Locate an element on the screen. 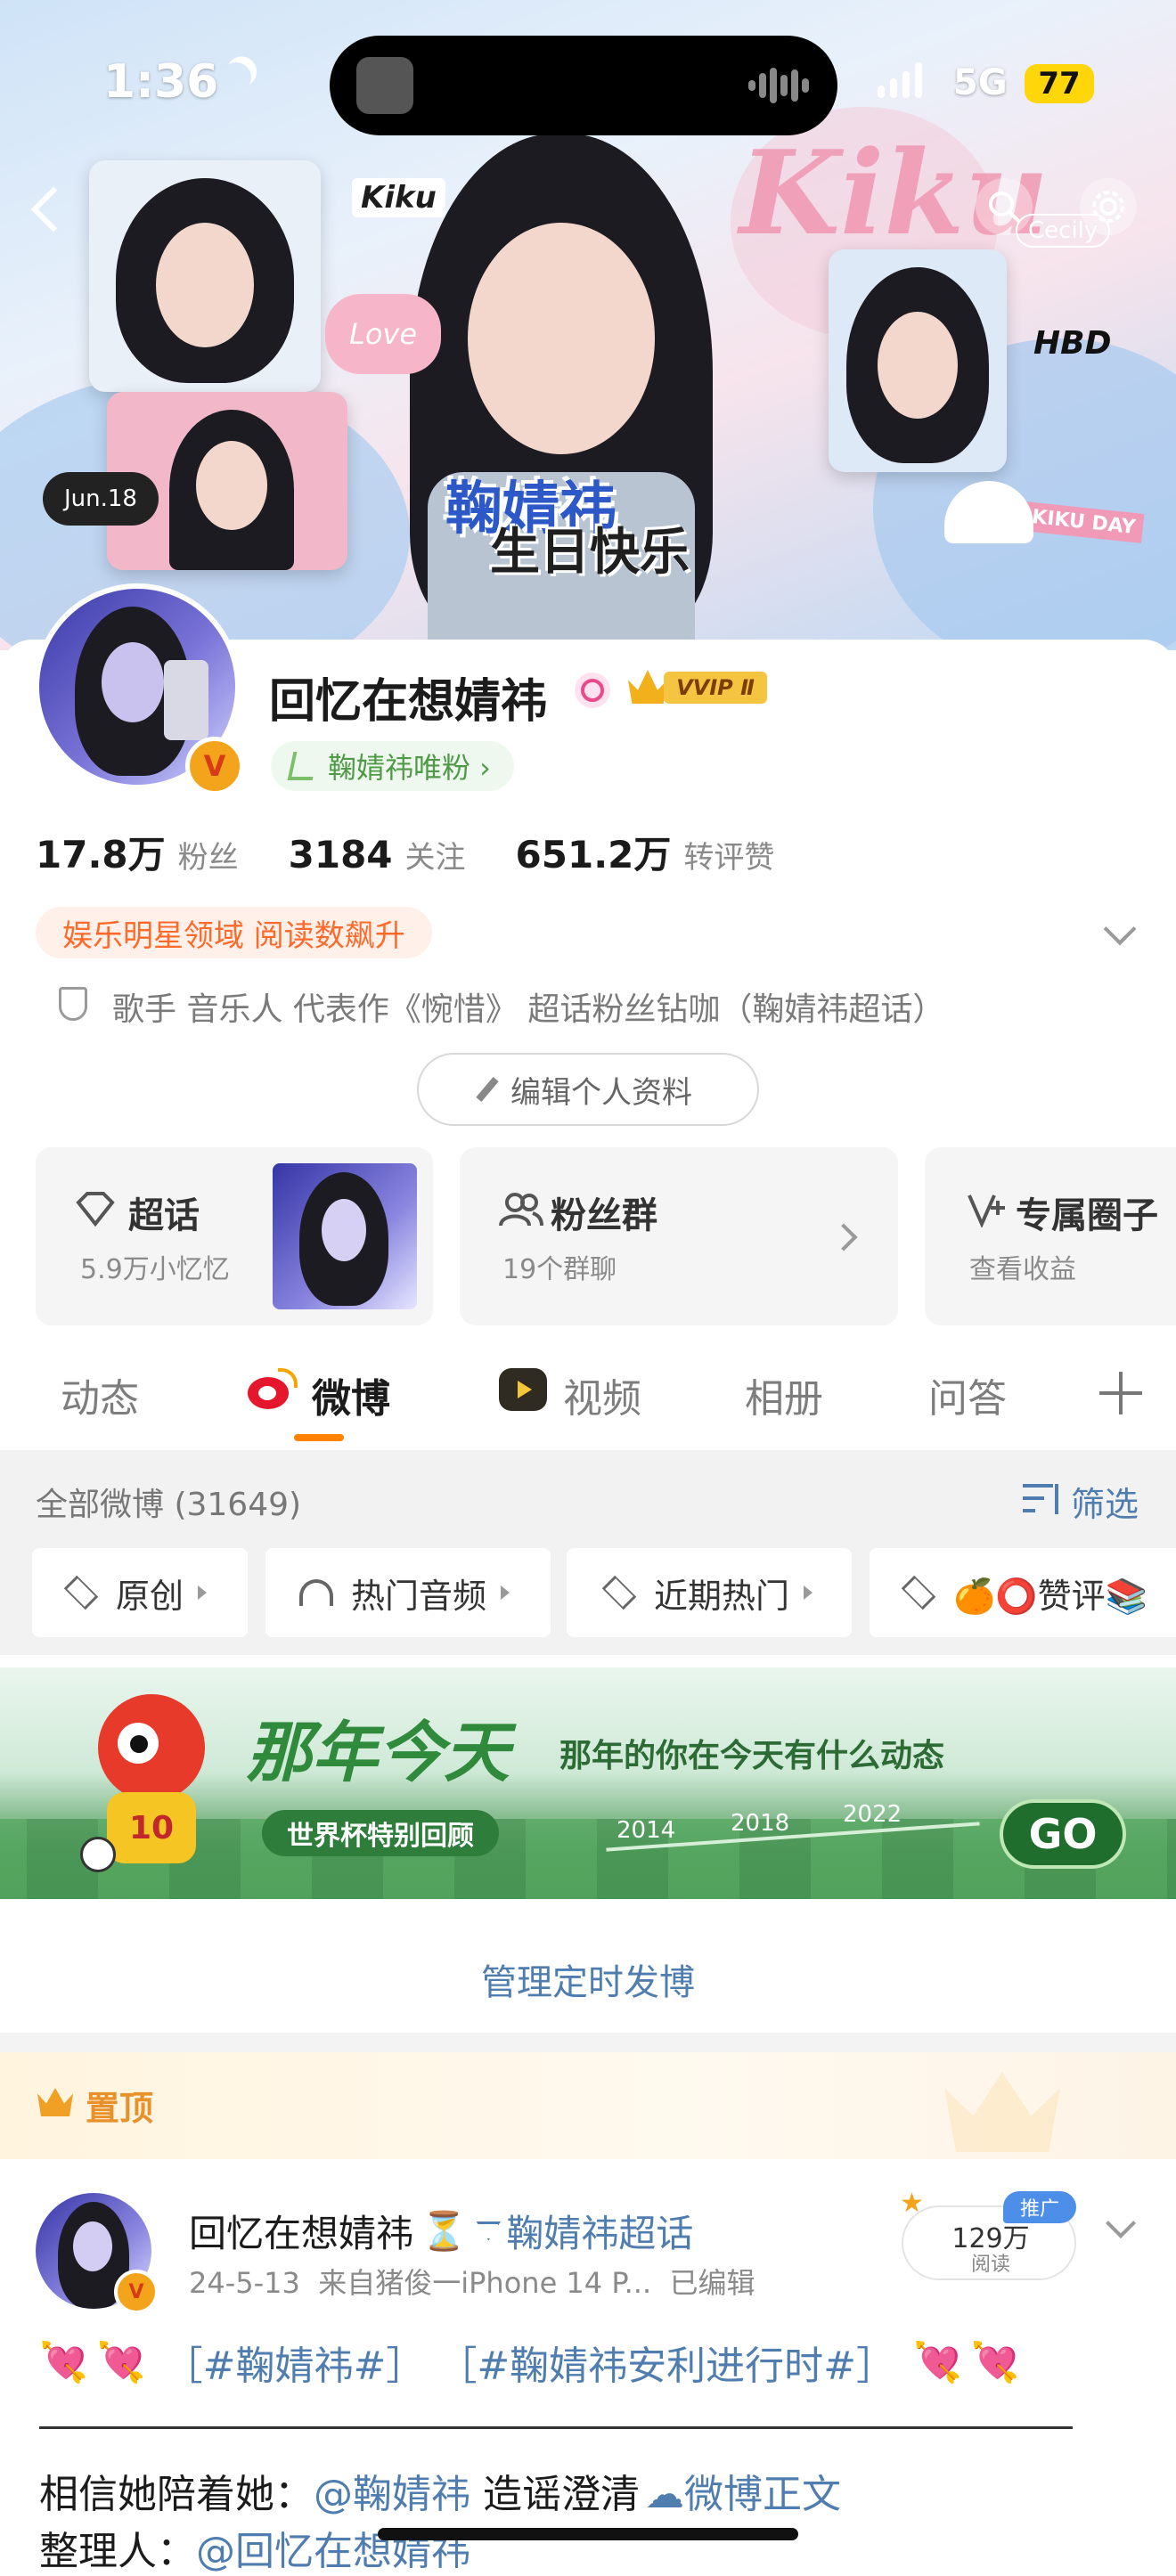 This screenshot has height=2576, width=1176. stats-row: 17.8万 粉丝 3184 关注 651.2万 转评赞 is located at coordinates (405, 852).